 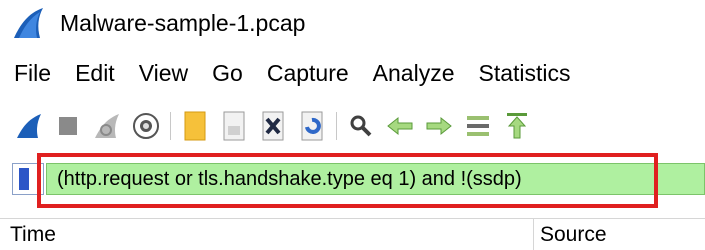 I want to click on open-file-icon, so click(x=195, y=126).